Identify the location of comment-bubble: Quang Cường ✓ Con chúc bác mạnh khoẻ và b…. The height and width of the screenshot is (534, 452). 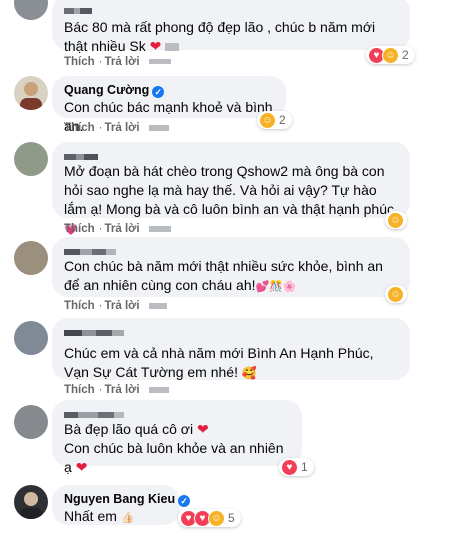
(169, 105).